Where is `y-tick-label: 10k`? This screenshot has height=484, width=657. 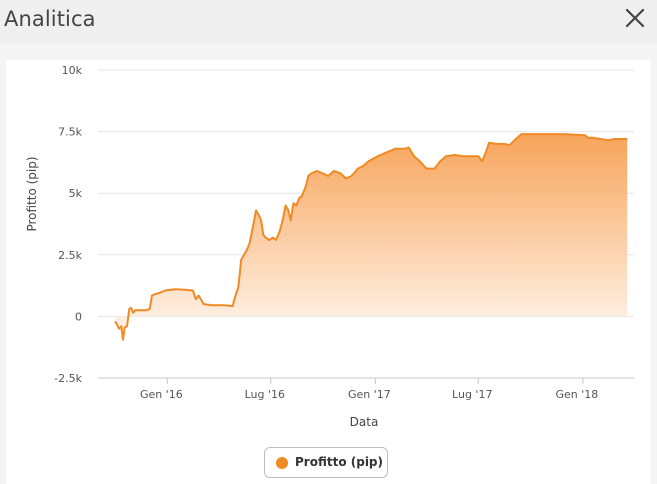 y-tick-label: 10k is located at coordinates (72, 70).